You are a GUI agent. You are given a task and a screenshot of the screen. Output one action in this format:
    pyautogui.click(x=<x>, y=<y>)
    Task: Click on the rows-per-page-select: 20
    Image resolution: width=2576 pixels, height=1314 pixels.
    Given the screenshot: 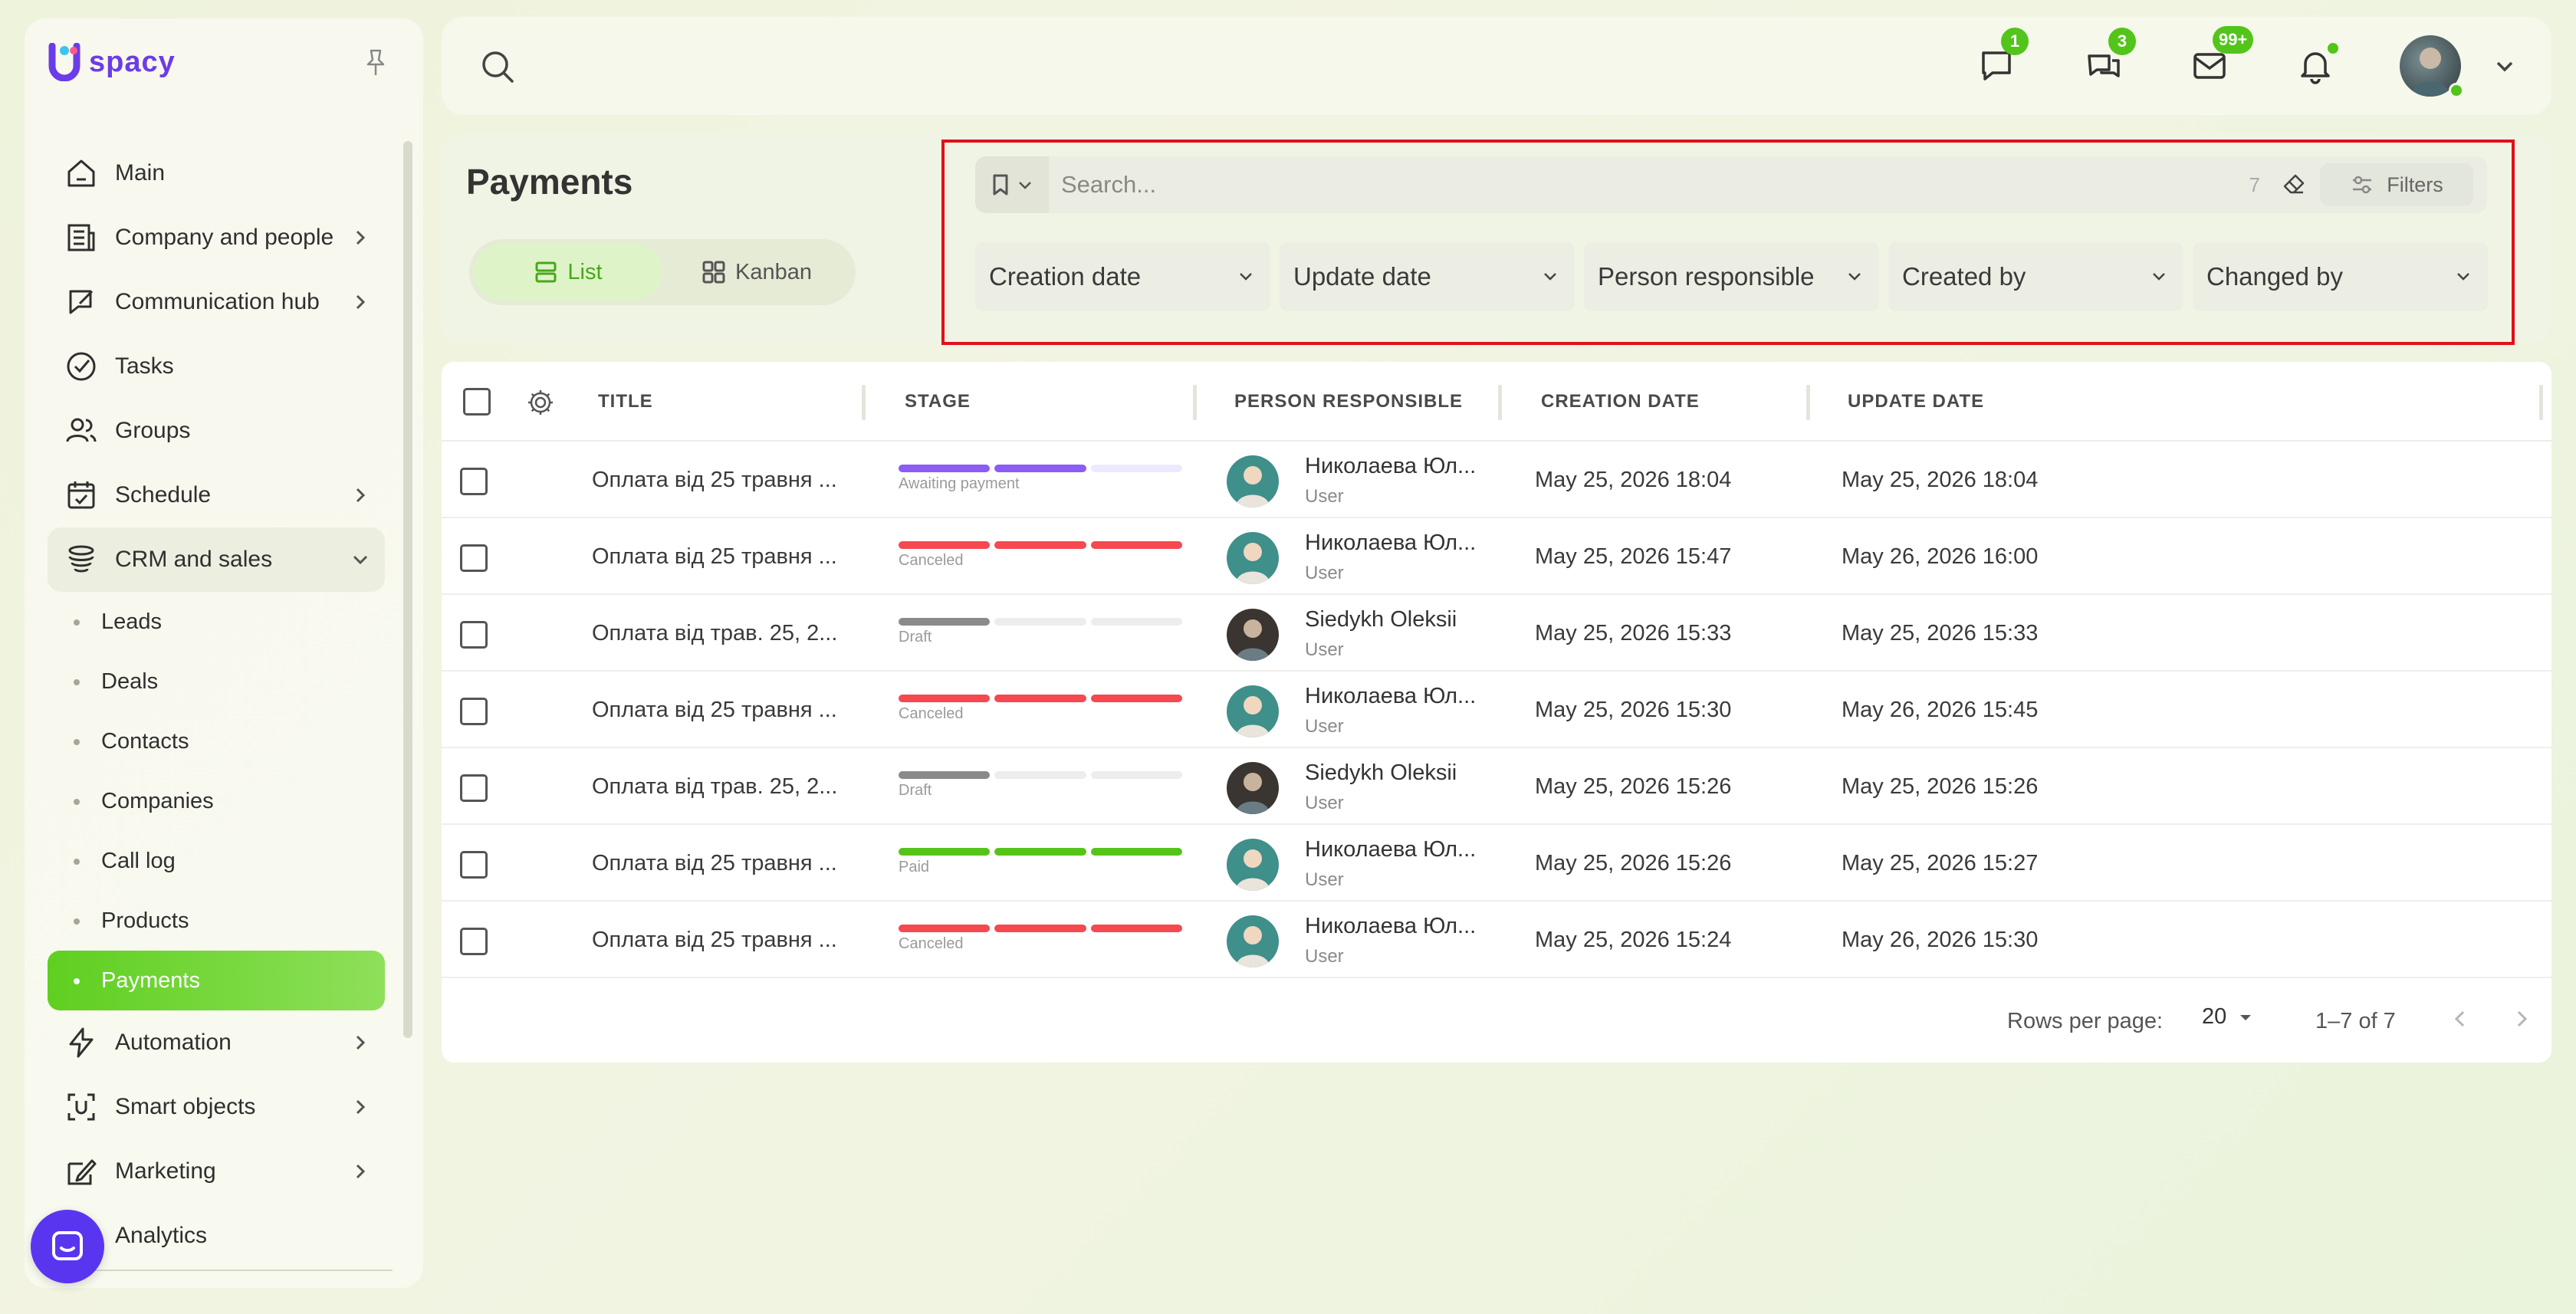 What is the action you would take?
    pyautogui.click(x=2228, y=1017)
    